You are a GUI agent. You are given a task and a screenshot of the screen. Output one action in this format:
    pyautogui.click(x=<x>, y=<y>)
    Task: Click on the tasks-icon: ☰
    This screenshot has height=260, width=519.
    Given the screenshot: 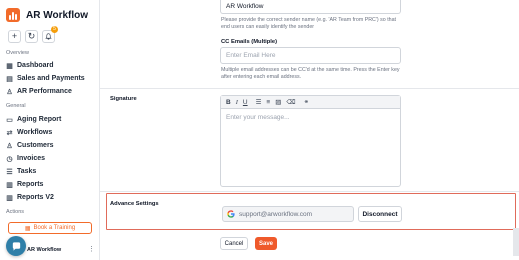 What is the action you would take?
    pyautogui.click(x=9, y=172)
    